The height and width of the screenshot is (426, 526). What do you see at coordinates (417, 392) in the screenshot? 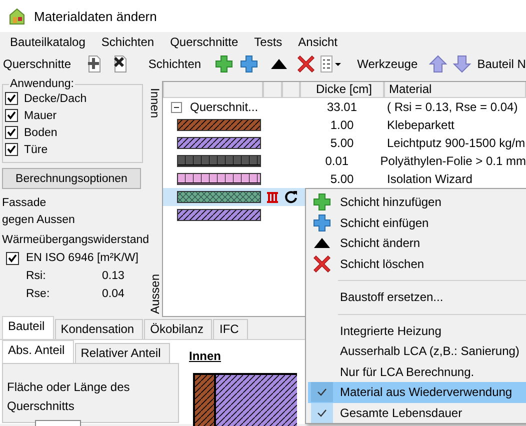
I see `menu-item: Material aus Wiederverwendung` at bounding box center [417, 392].